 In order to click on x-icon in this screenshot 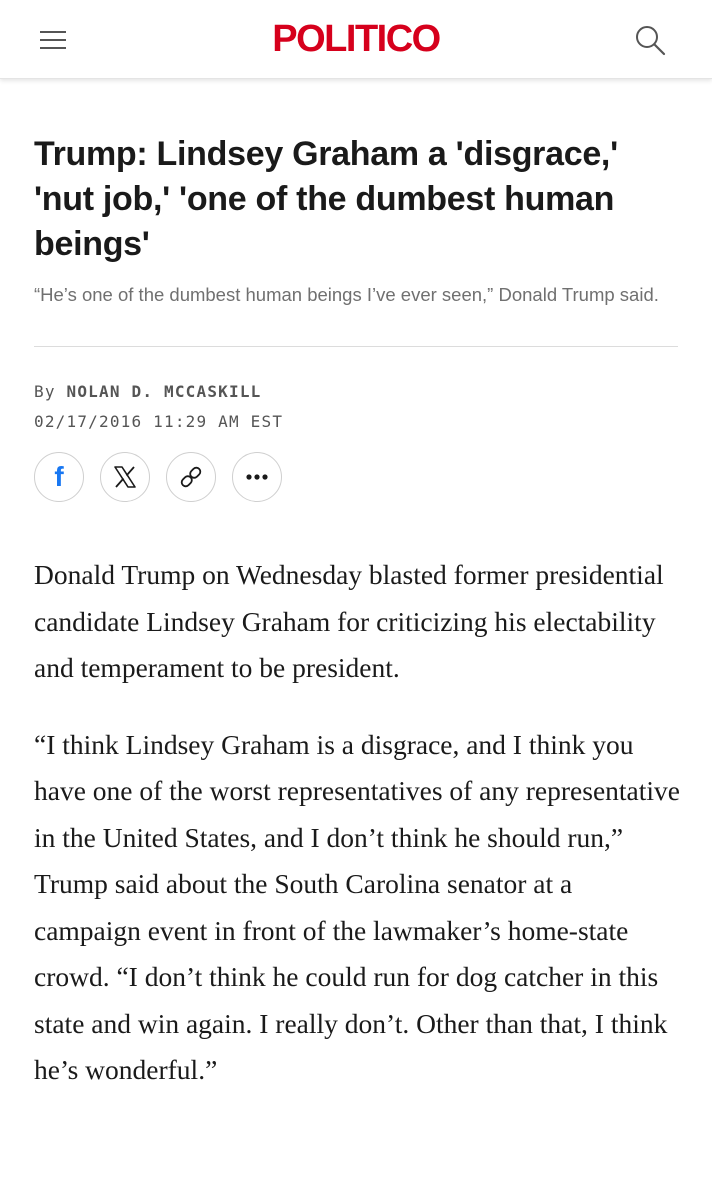, I will do `click(125, 477)`.